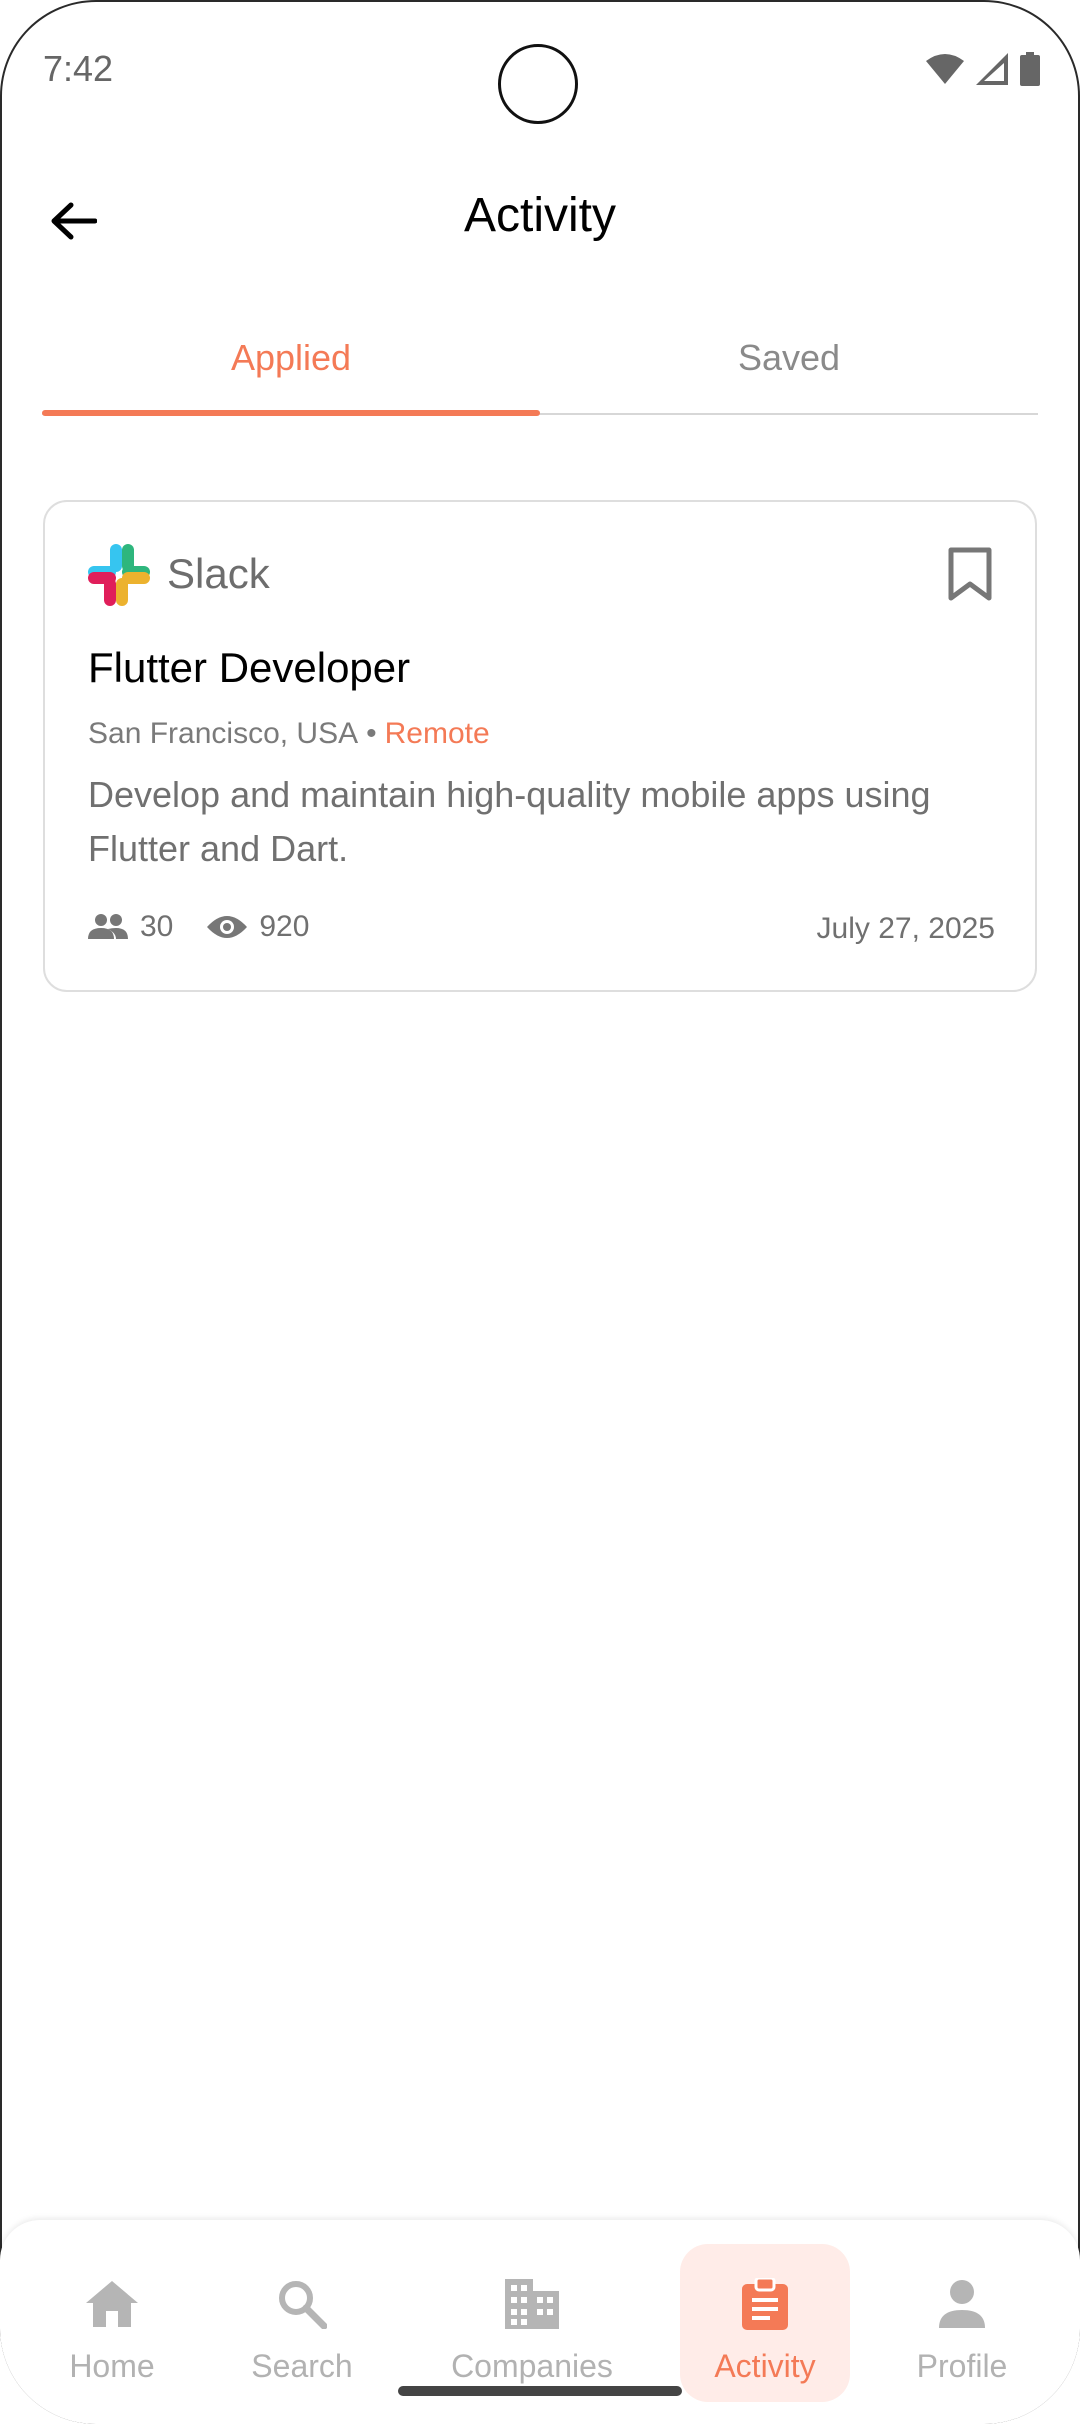  I want to click on nav-label-home: Home, so click(112, 2366).